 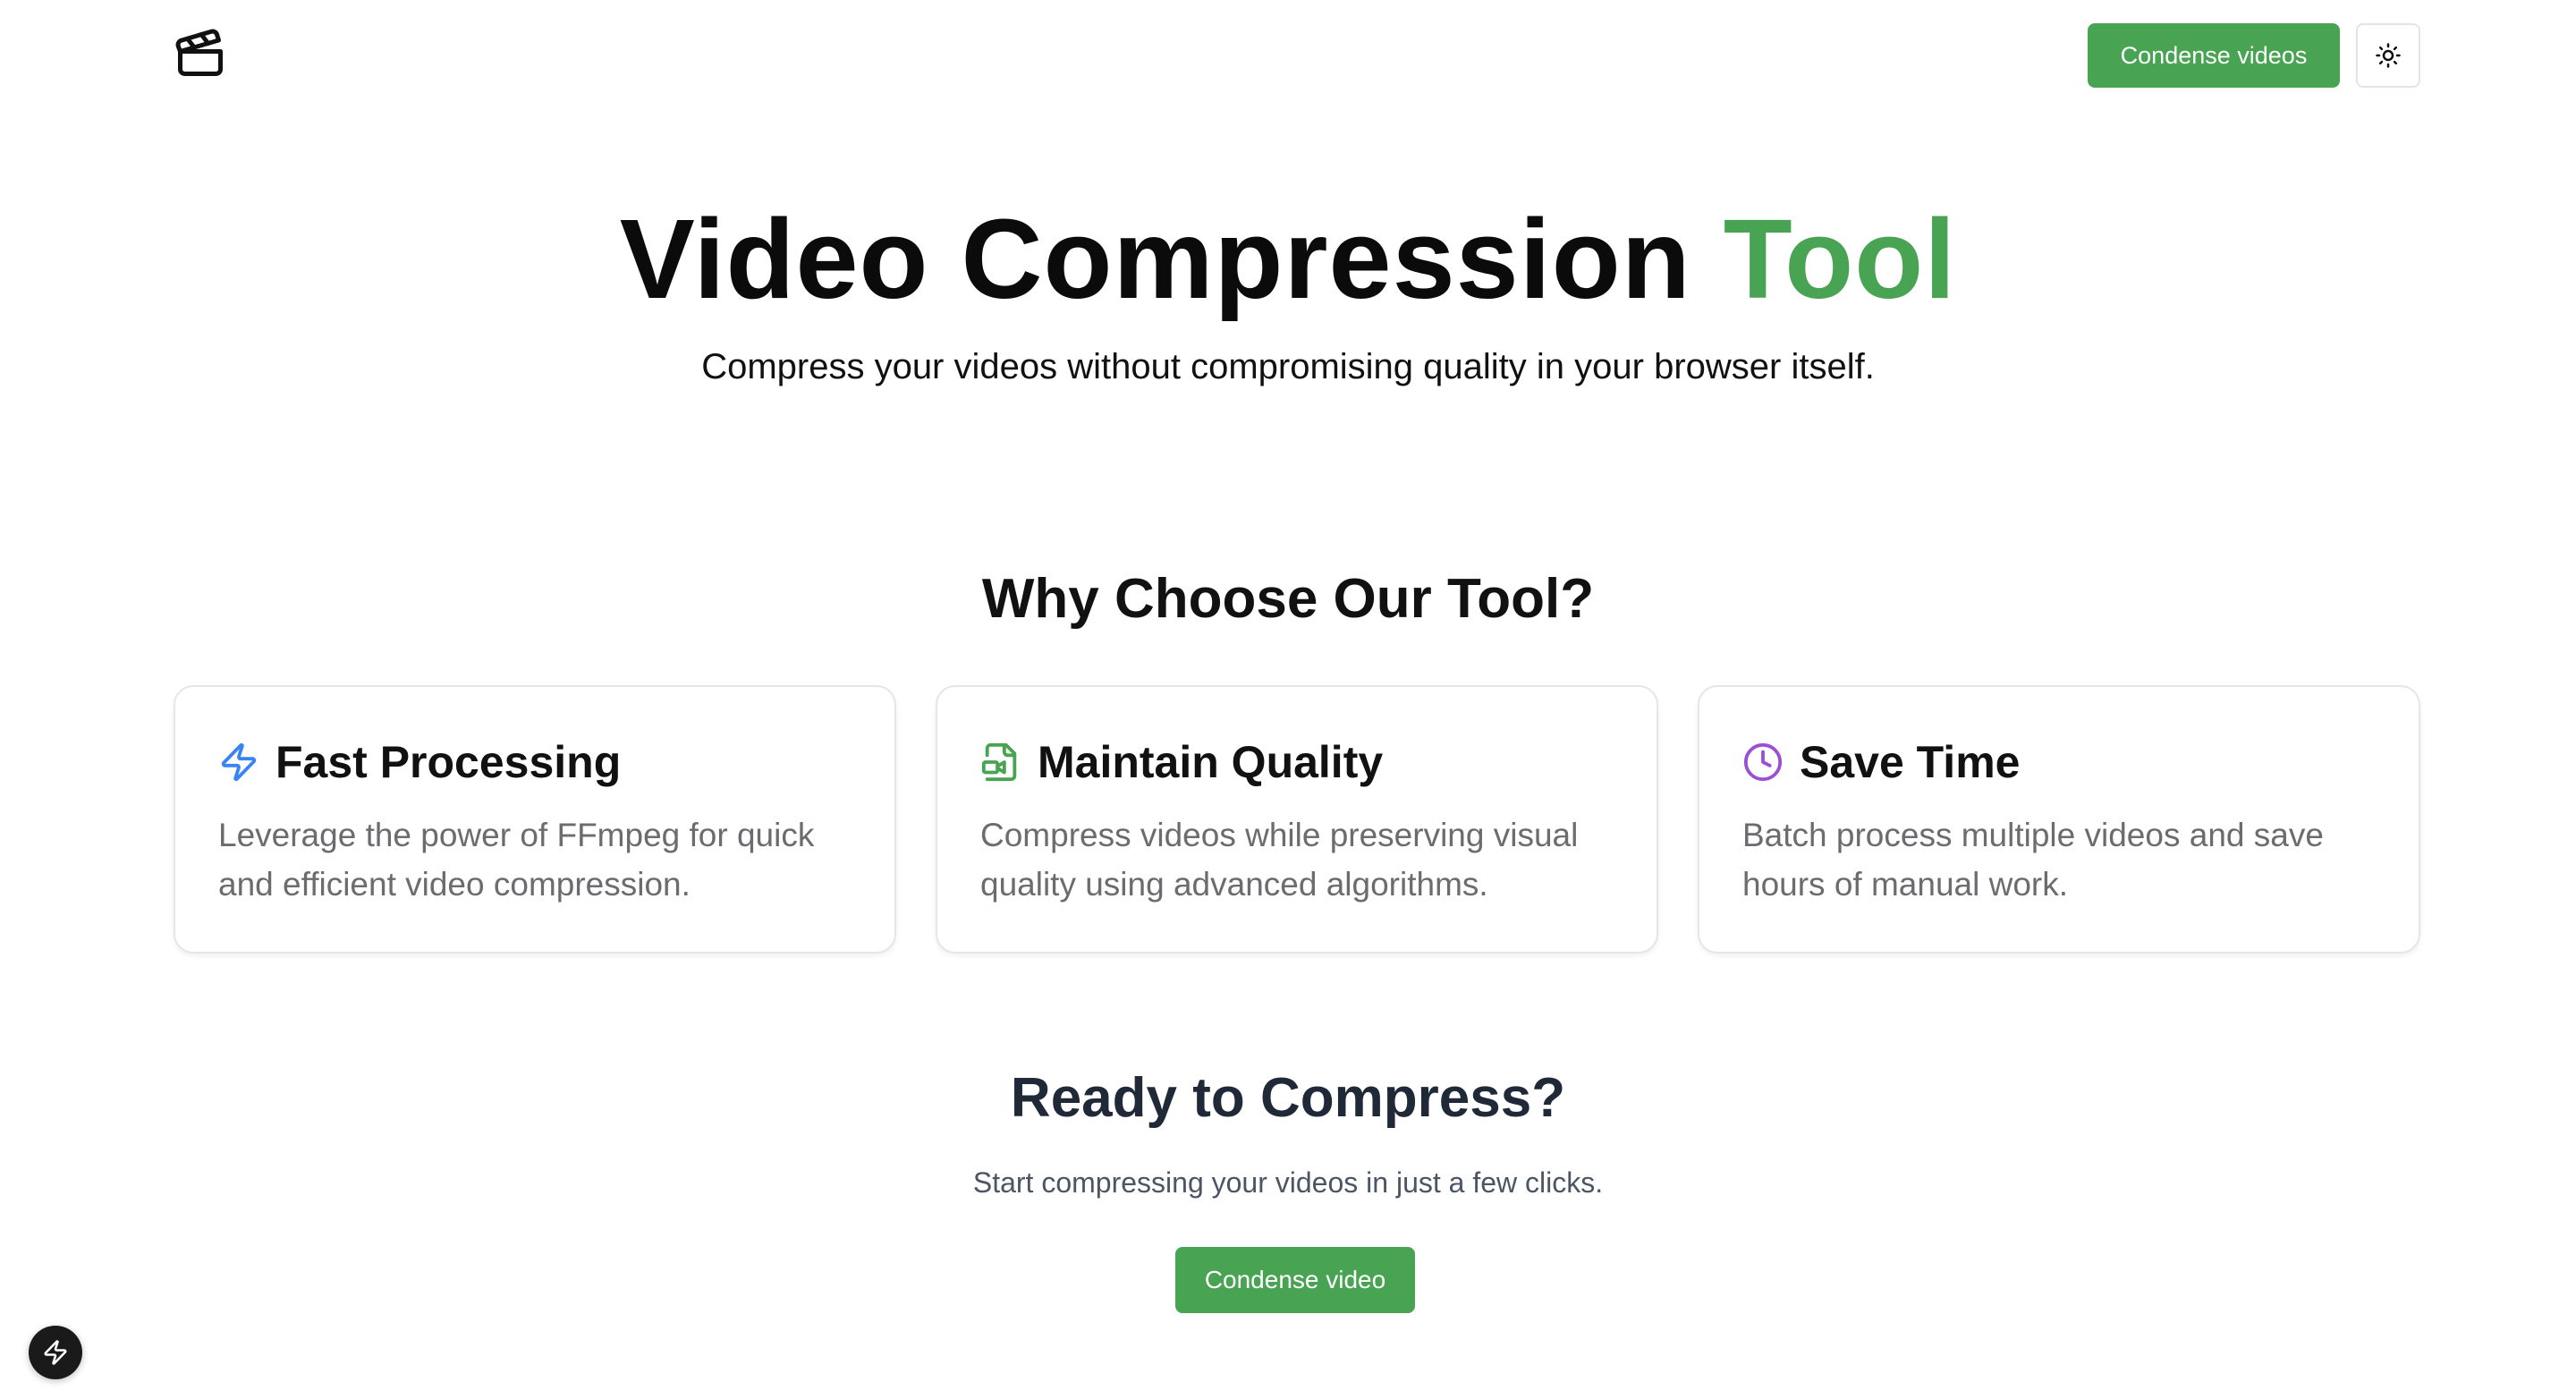 I want to click on condense-videos-button: Condense videos, so click(x=2214, y=55).